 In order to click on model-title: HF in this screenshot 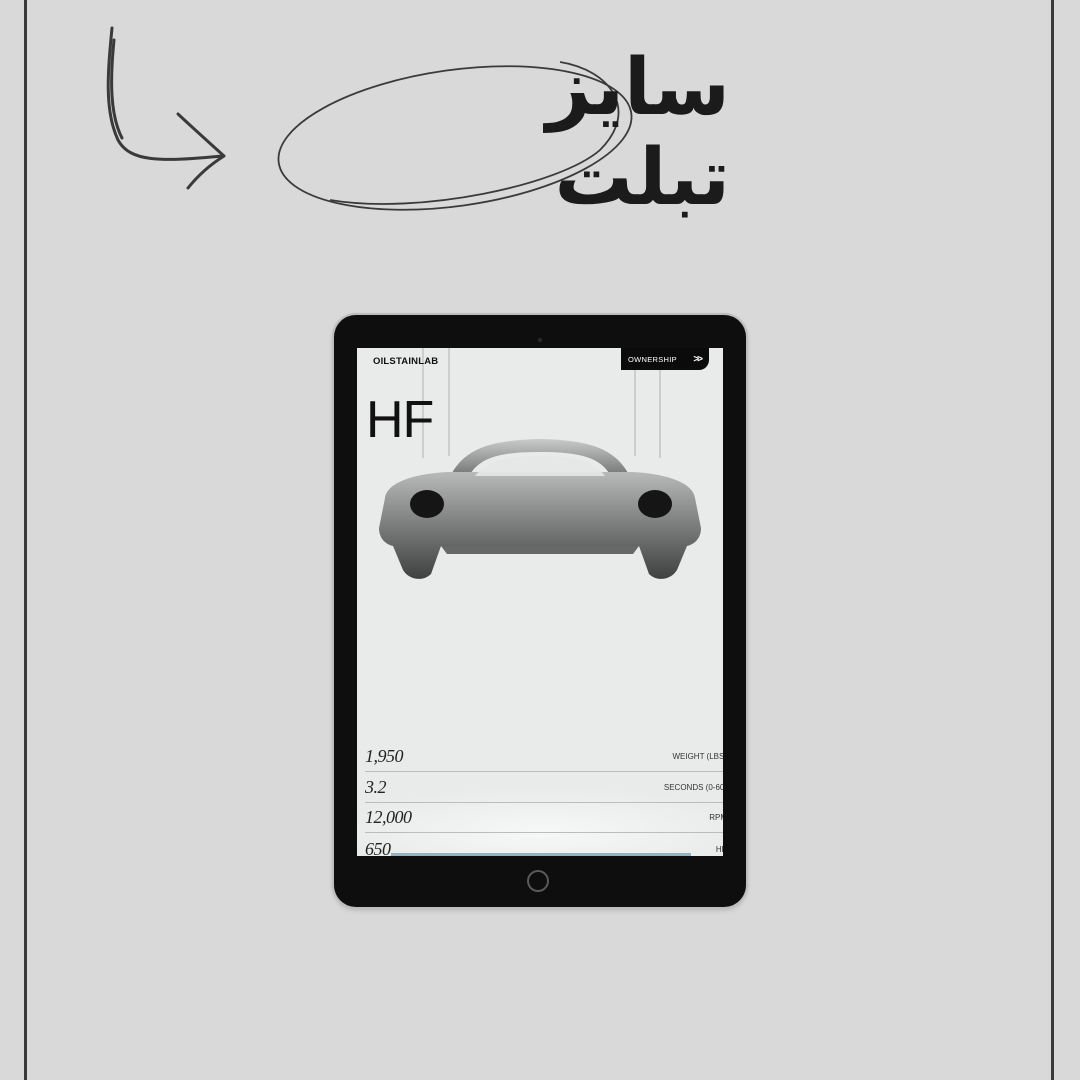, I will do `click(400, 420)`.